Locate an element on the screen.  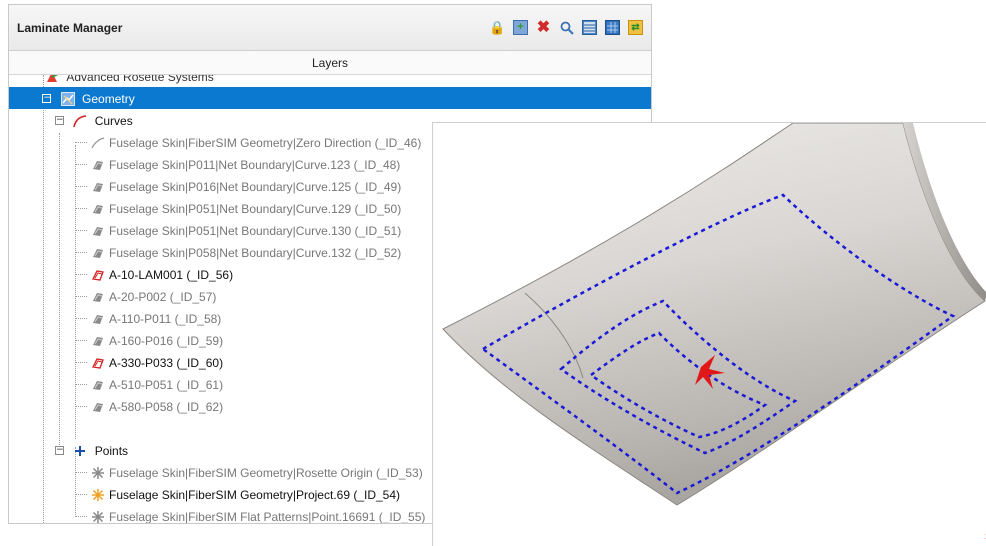
tree-item: A-110-P011 (_ID_58) is located at coordinates (148, 318).